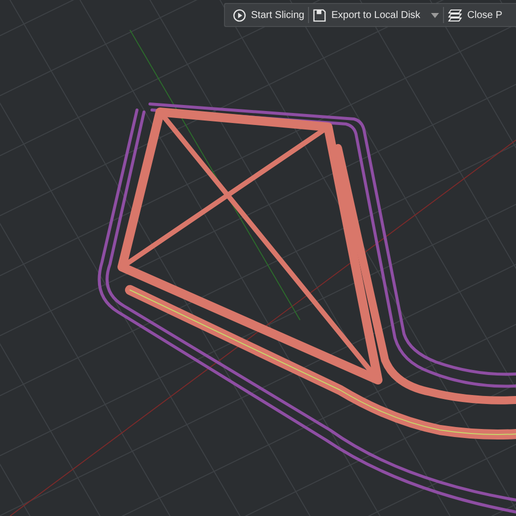  What do you see at coordinates (376, 15) in the screenshot?
I see `toolbar-button: Export to Local Disk` at bounding box center [376, 15].